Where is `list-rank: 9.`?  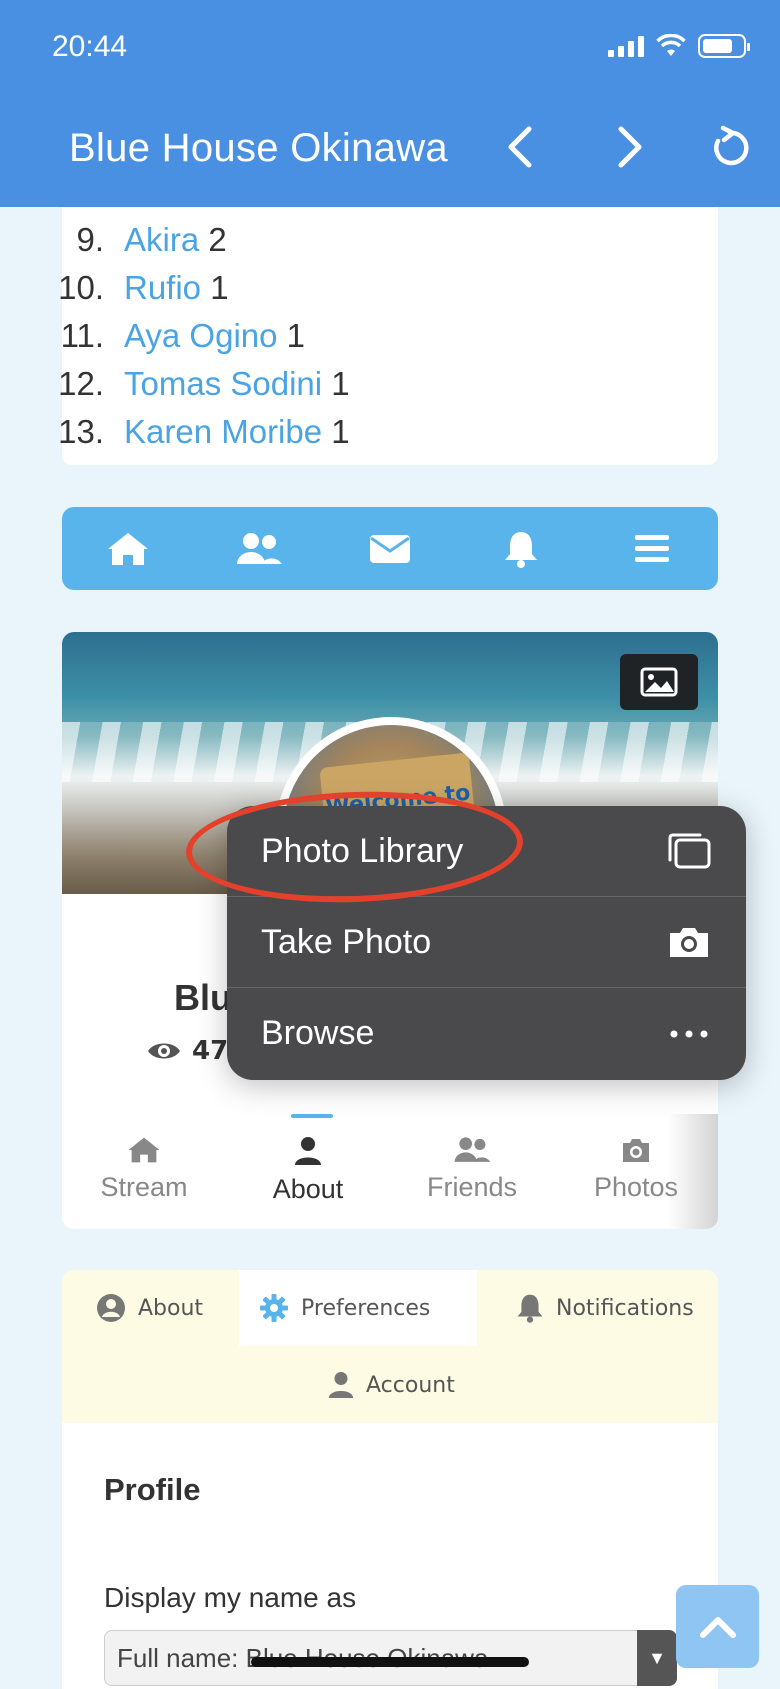
list-rank: 9. is located at coordinates (90, 239).